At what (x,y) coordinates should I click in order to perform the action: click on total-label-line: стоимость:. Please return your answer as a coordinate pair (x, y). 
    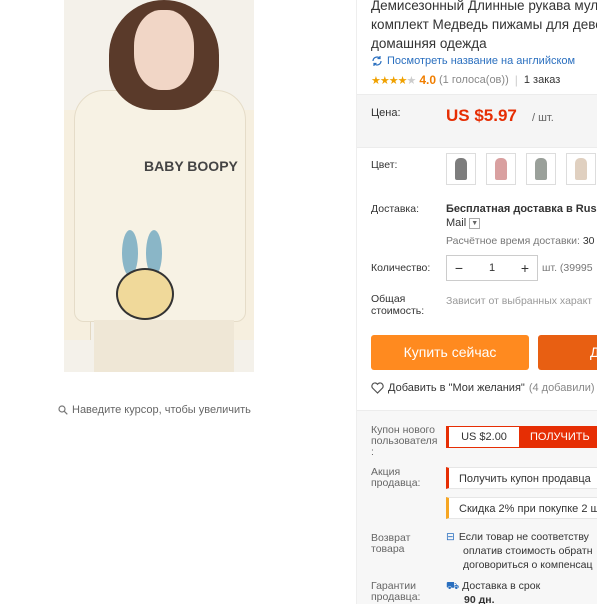
    Looking at the image, I should click on (398, 311).